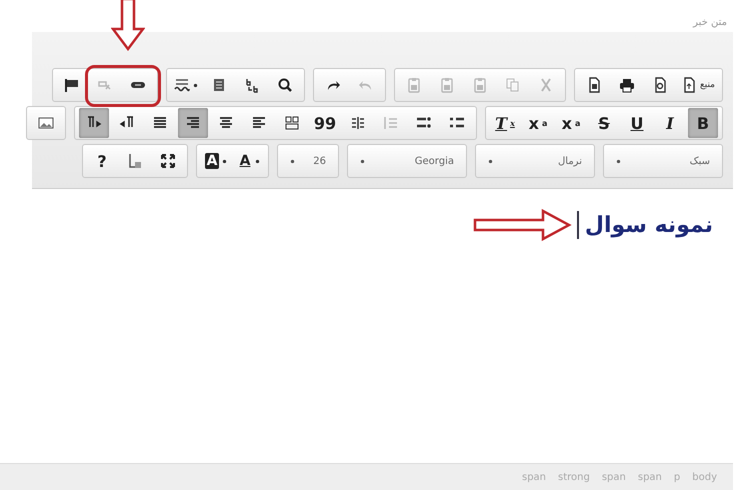 Image resolution: width=739 pixels, height=490 pixels. Describe the element at coordinates (512, 85) in the screenshot. I see `copy-icon` at that location.